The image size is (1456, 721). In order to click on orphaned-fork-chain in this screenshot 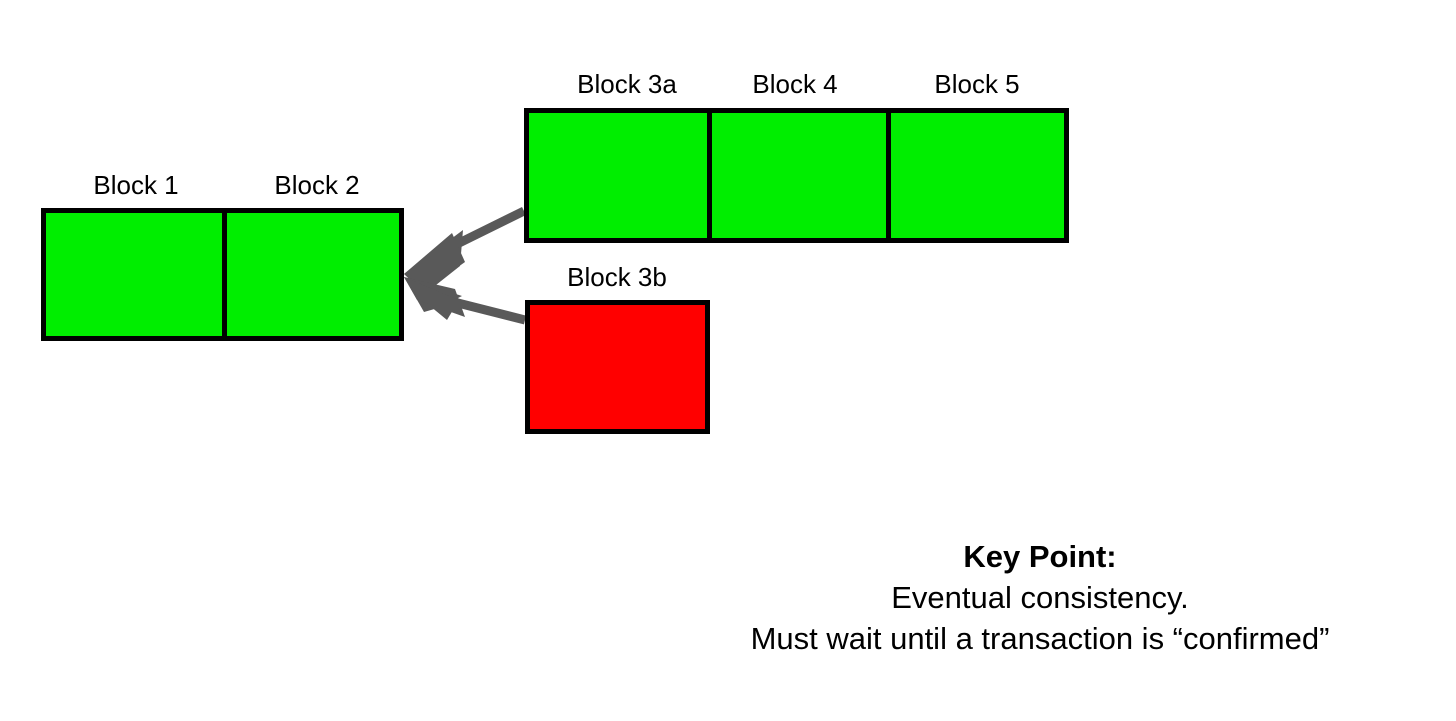, I will do `click(617, 367)`.